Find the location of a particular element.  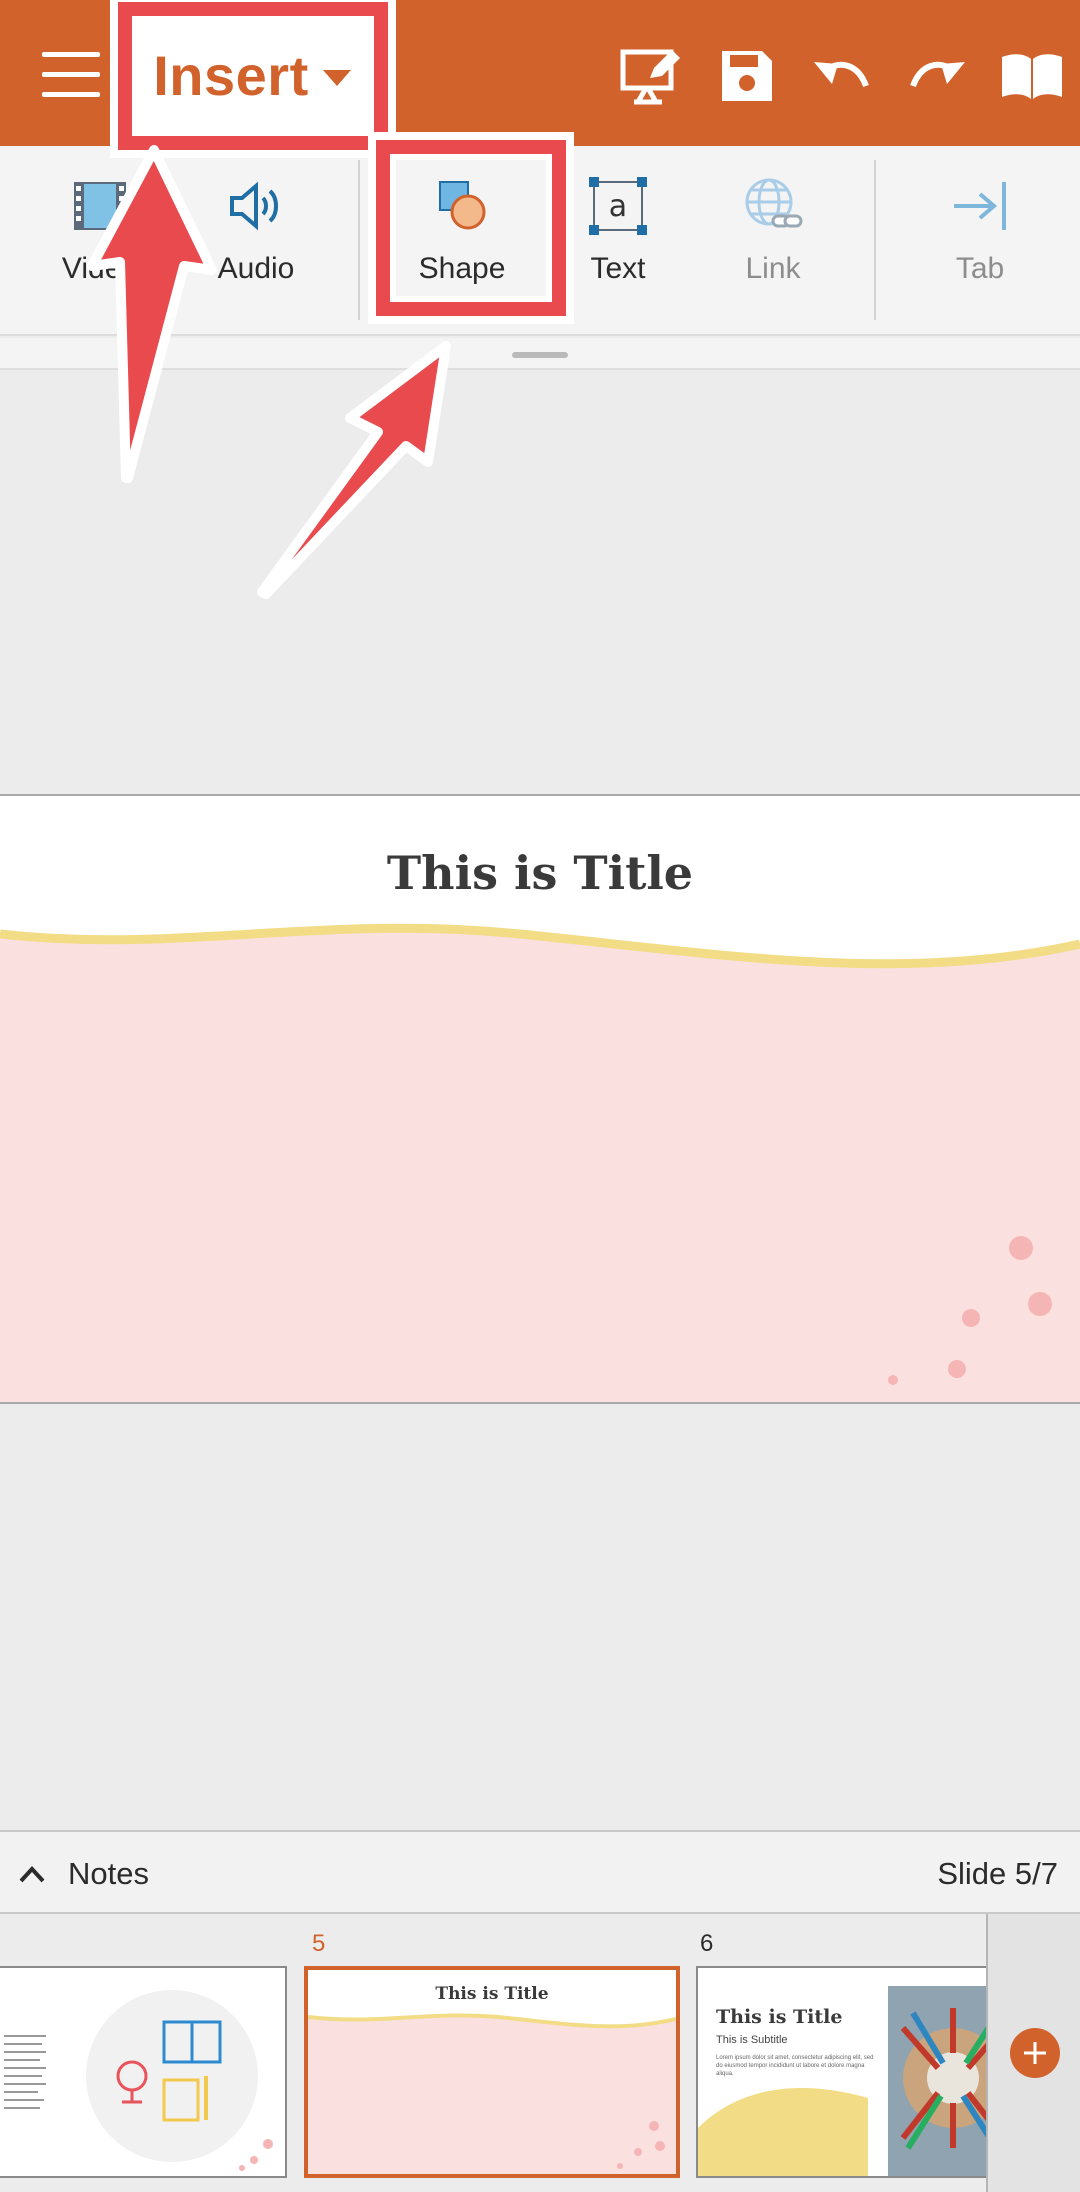

redo-icon is located at coordinates (937, 76).